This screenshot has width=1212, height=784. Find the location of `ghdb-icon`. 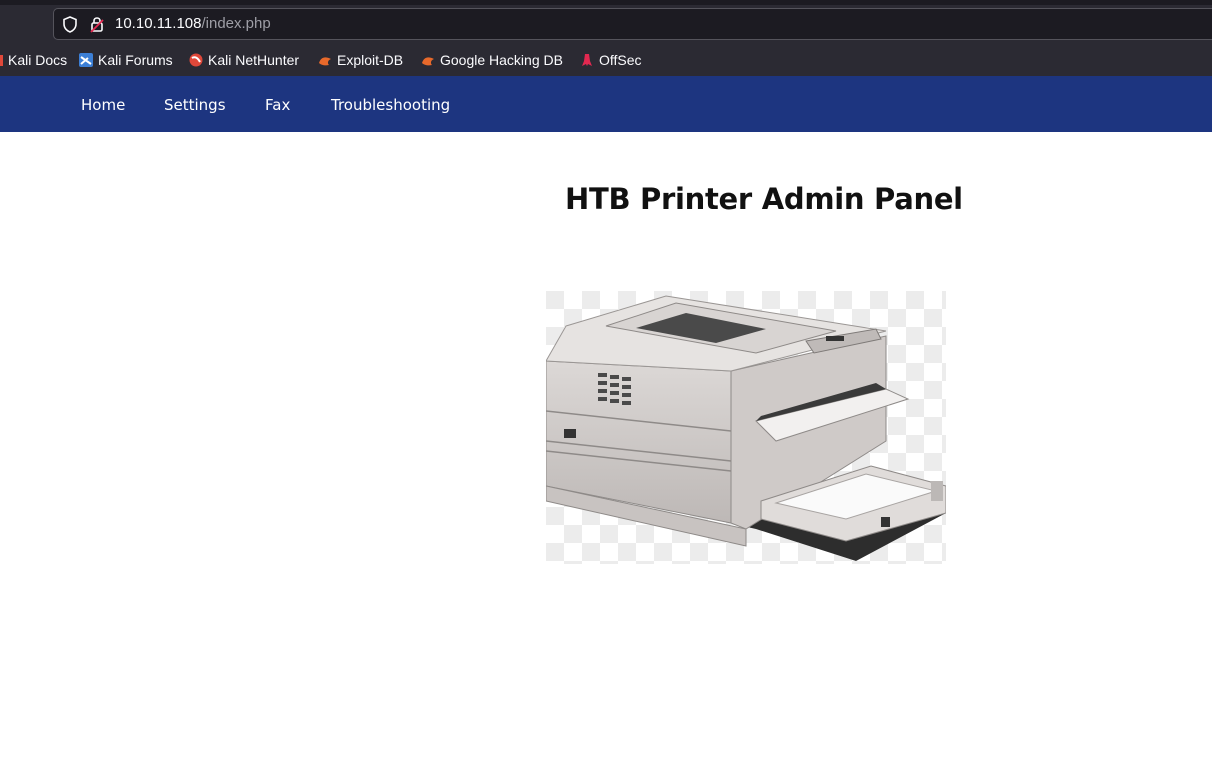

ghdb-icon is located at coordinates (428, 61).